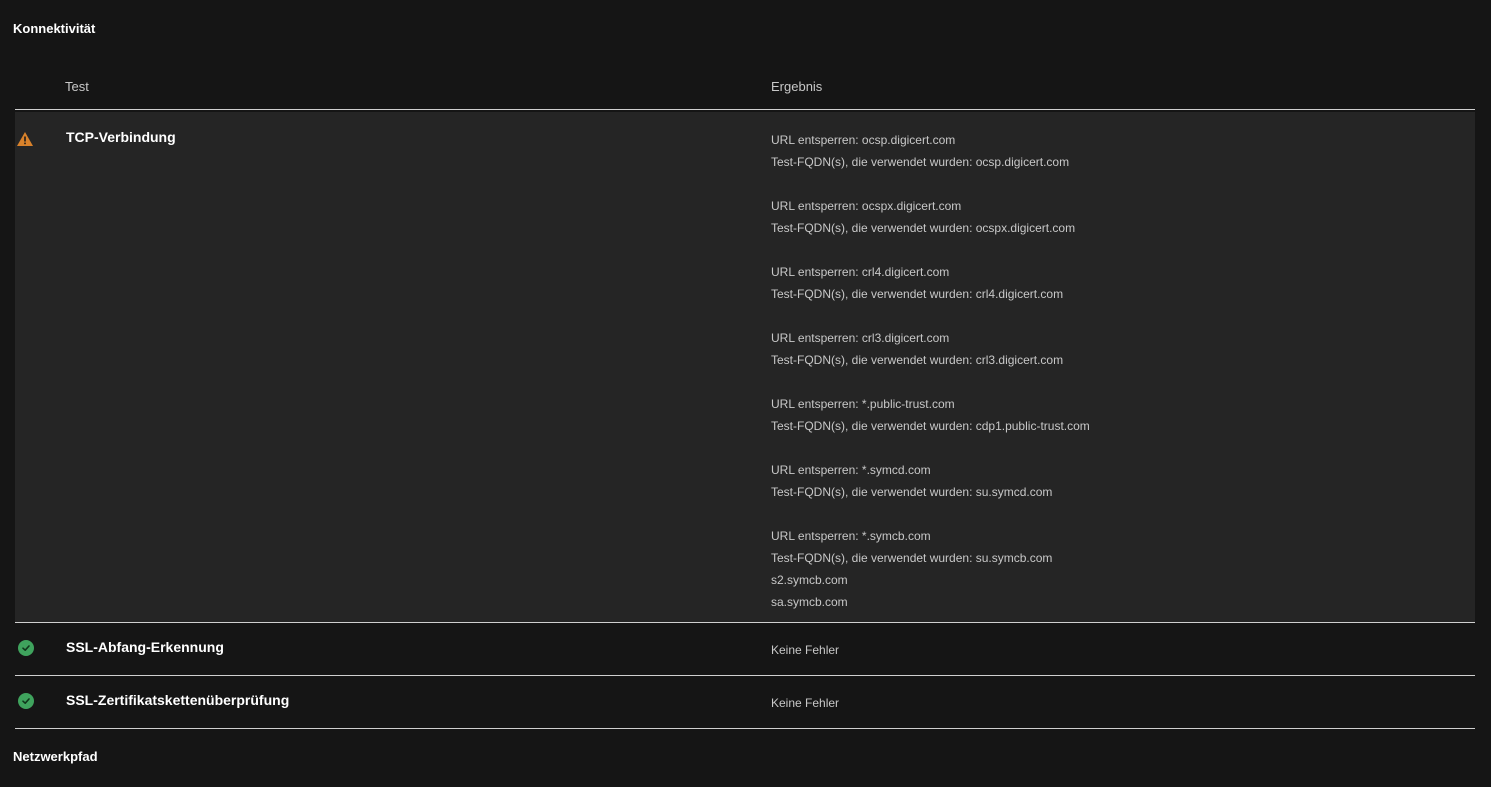 The width and height of the screenshot is (1491, 787). Describe the element at coordinates (863, 404) in the screenshot. I see `result-line: URL entsperren: *.public-trust.com` at that location.